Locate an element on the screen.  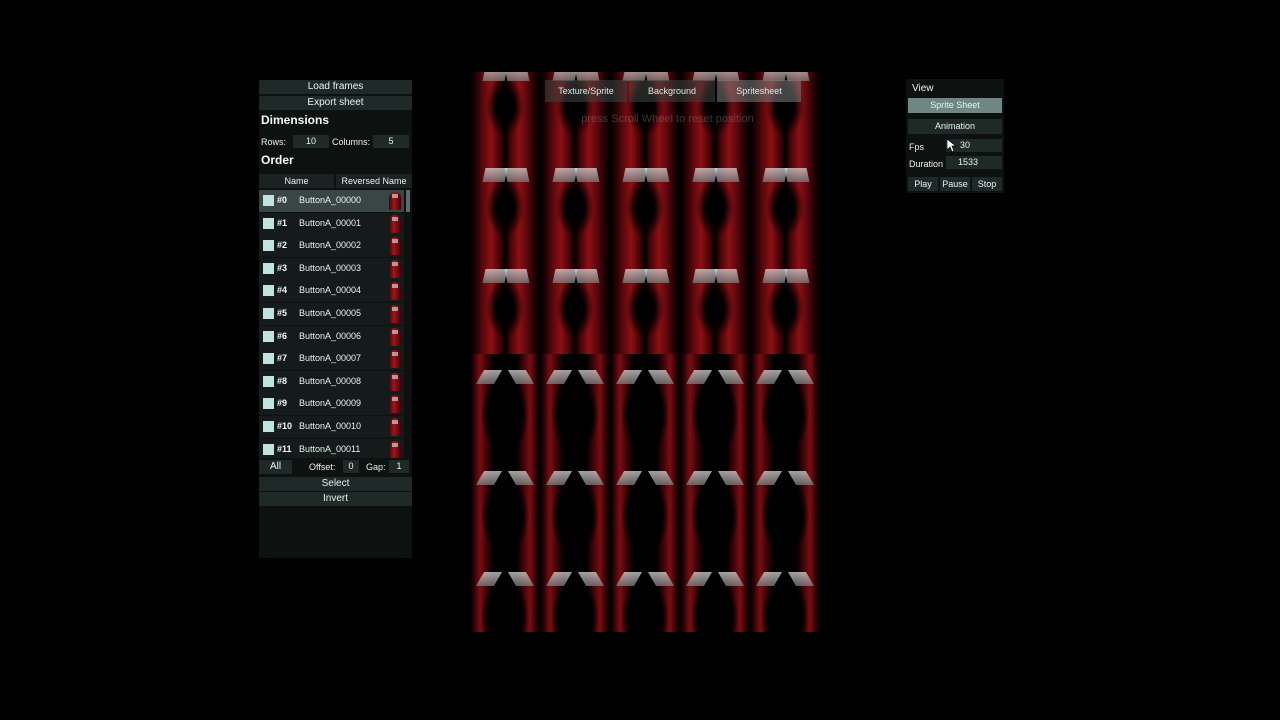
frame-list-row: #5 ButtonA_00005 is located at coordinates (331, 314).